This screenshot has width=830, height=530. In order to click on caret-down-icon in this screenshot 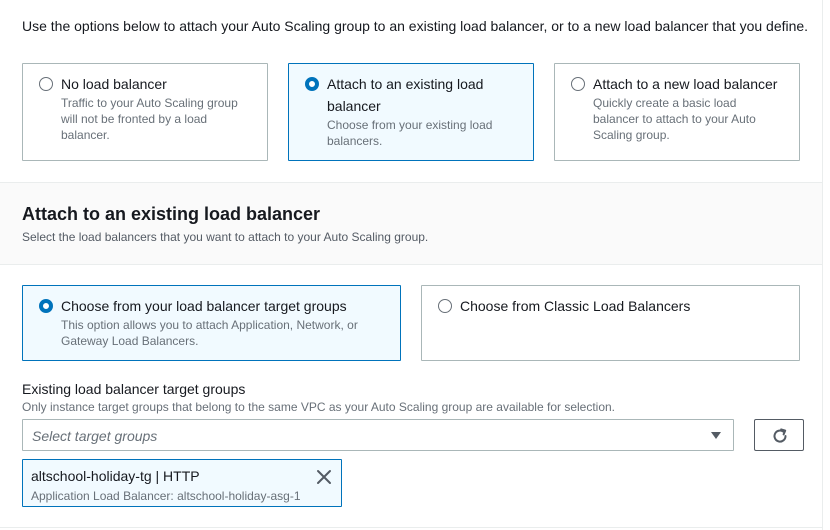, I will do `click(716, 435)`.